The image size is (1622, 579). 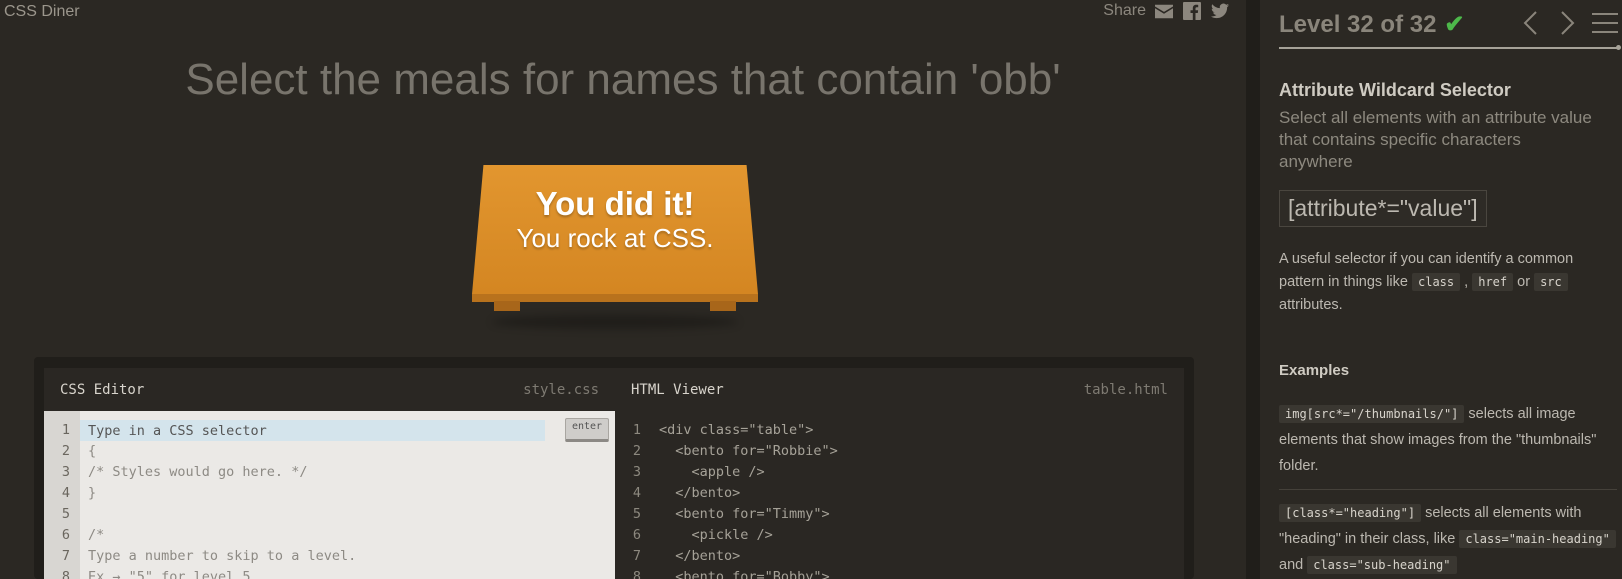 I want to click on css-line-numbers: 1 2 3 4 5 6 7 8, so click(x=62, y=495).